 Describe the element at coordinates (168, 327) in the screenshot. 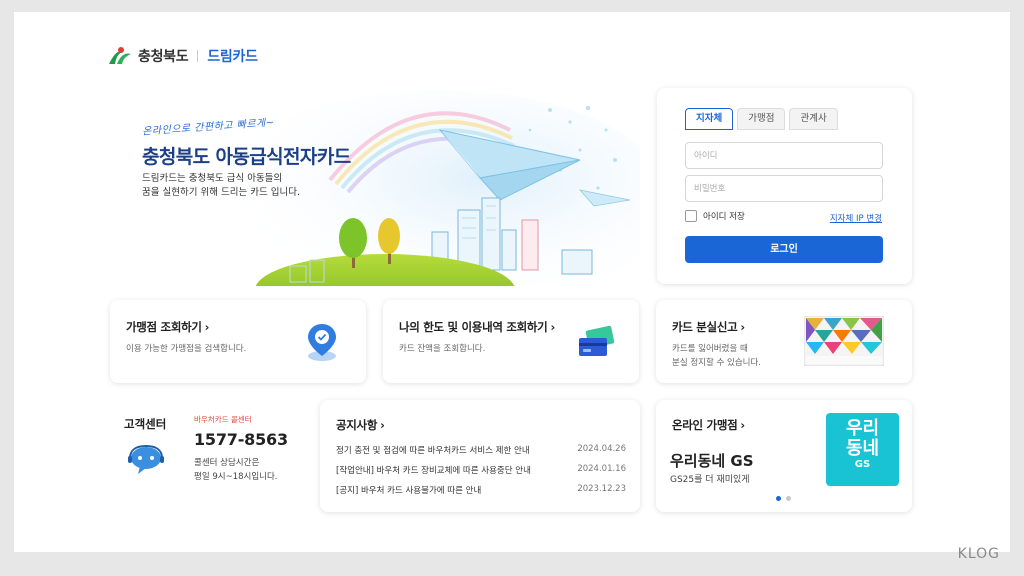

I see `card-title: 가맹점 조회하기 ›` at that location.